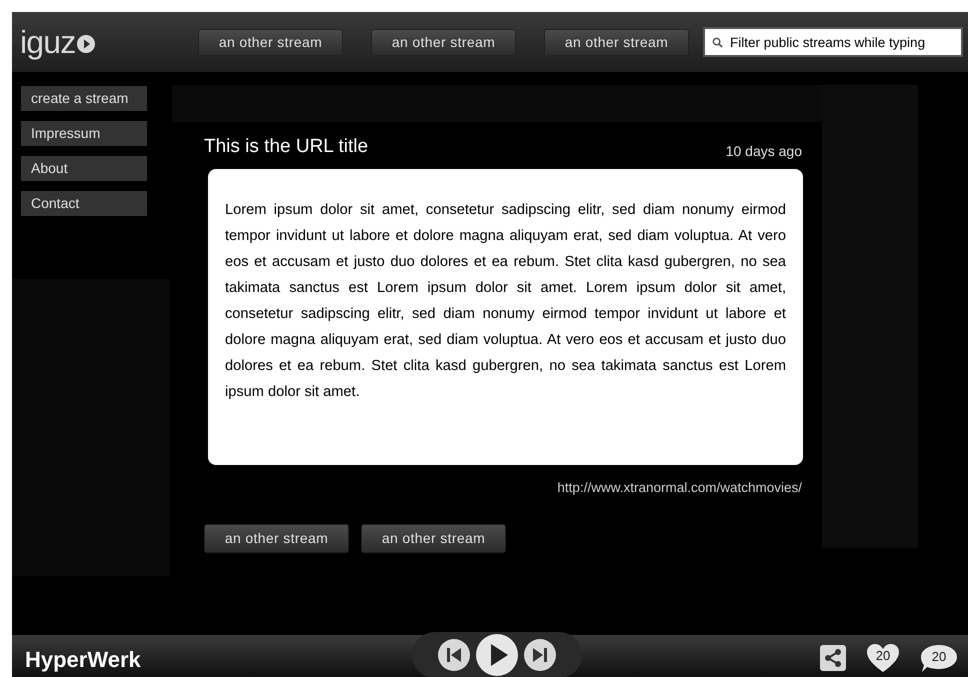 The image size is (968, 677). I want to click on search-field: Filter public streams while typing, so click(833, 42).